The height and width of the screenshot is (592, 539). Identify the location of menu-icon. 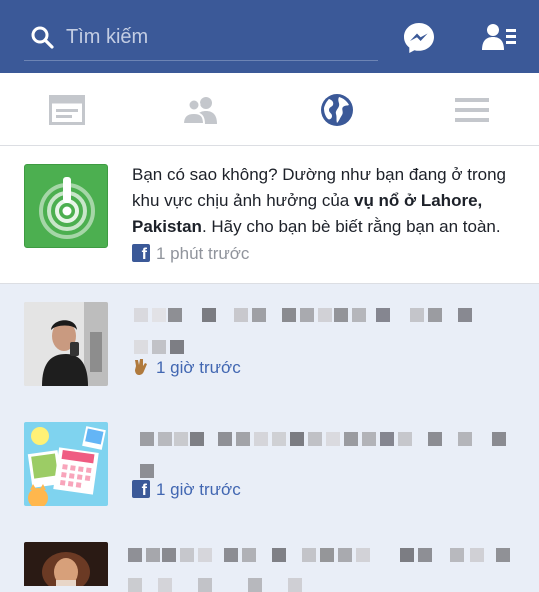
(472, 109).